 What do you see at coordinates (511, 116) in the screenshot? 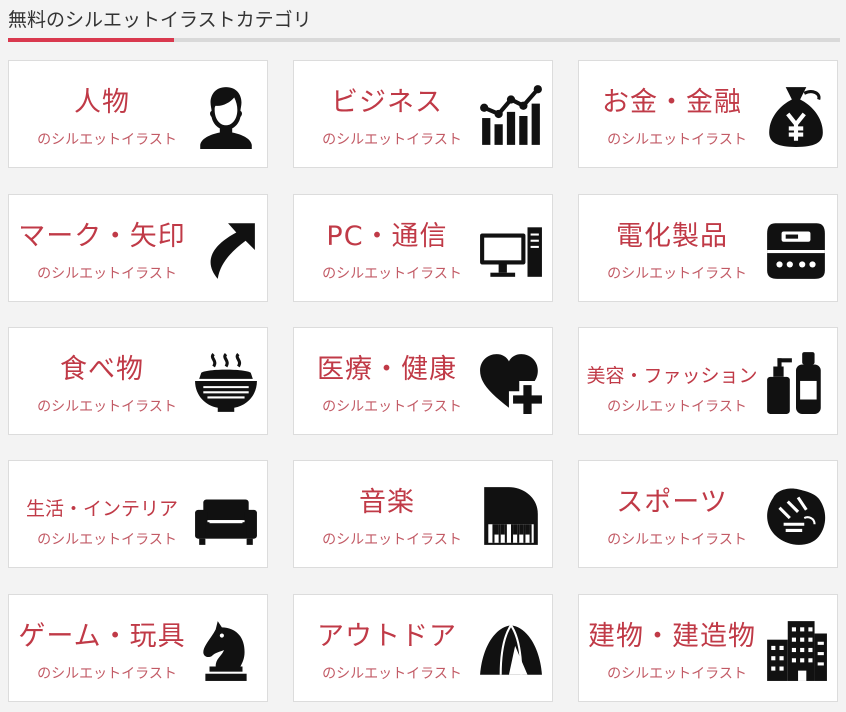
I see `business-chart-icon` at bounding box center [511, 116].